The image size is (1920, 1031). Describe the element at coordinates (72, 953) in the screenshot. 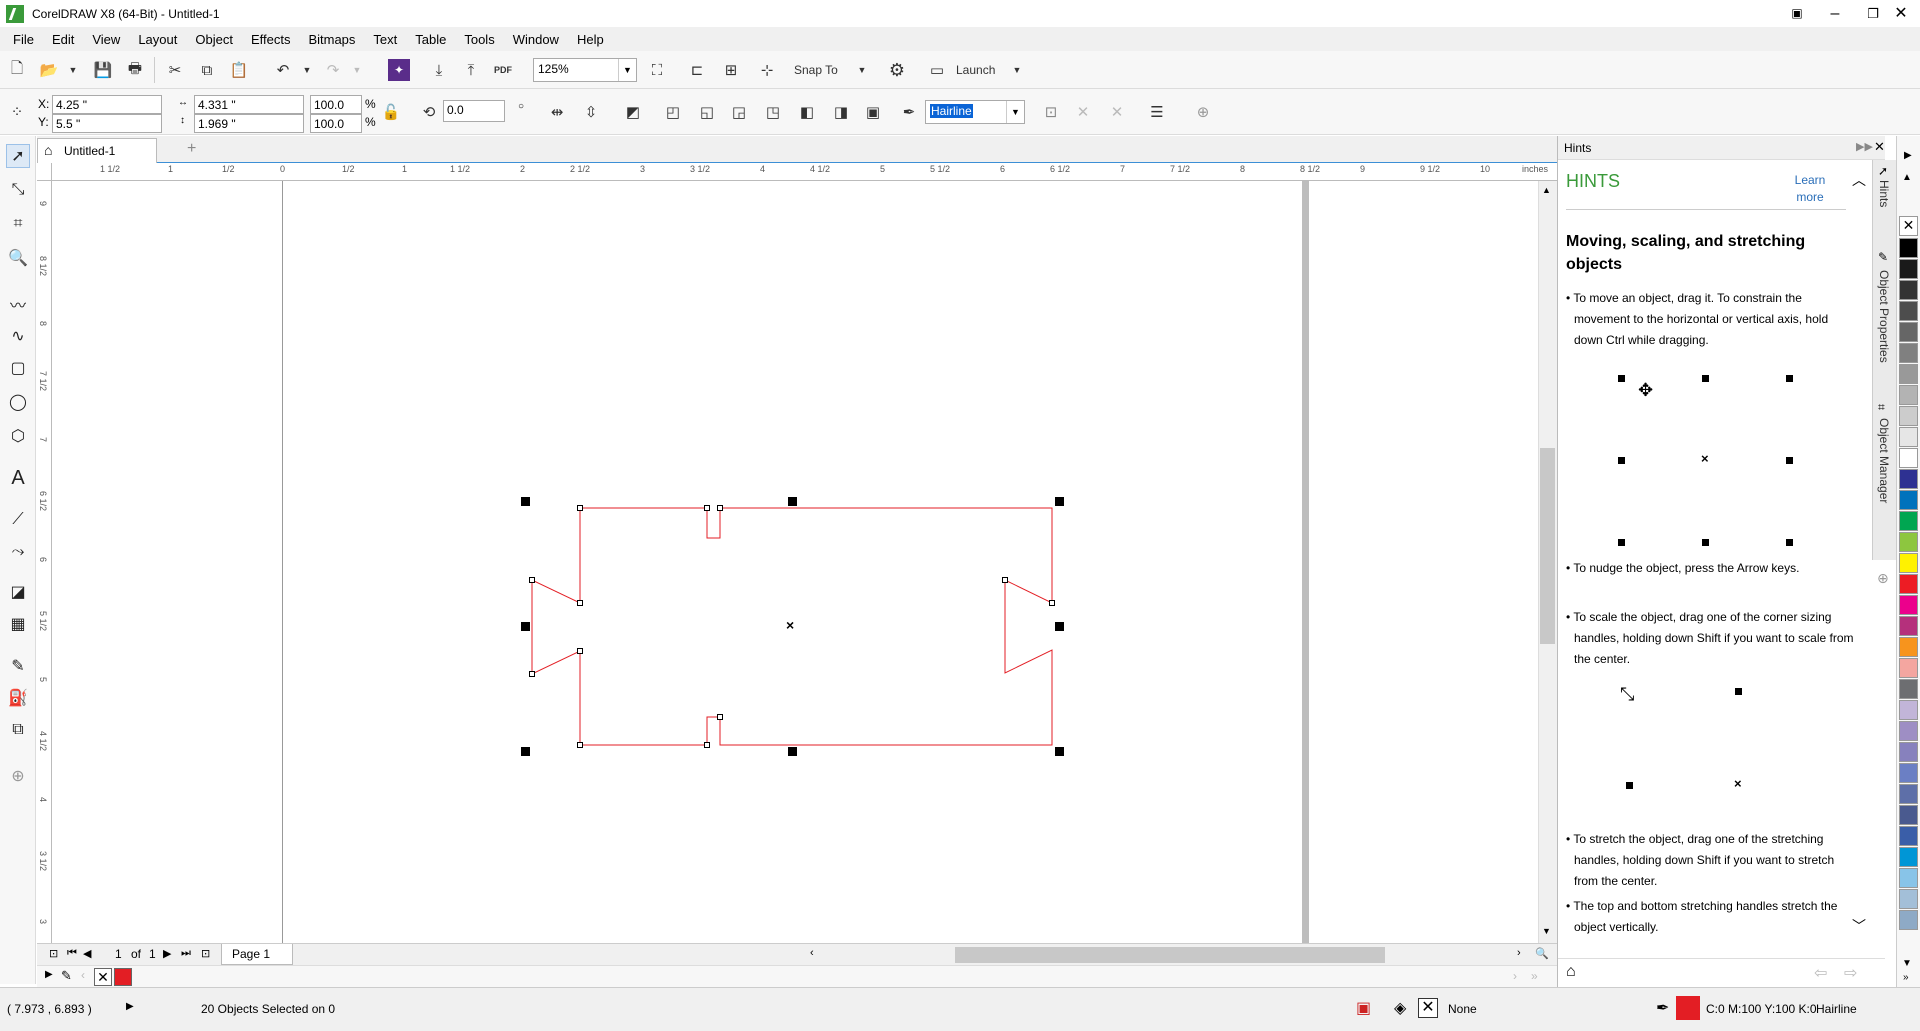

I see `first-page-icon: ⏮` at that location.